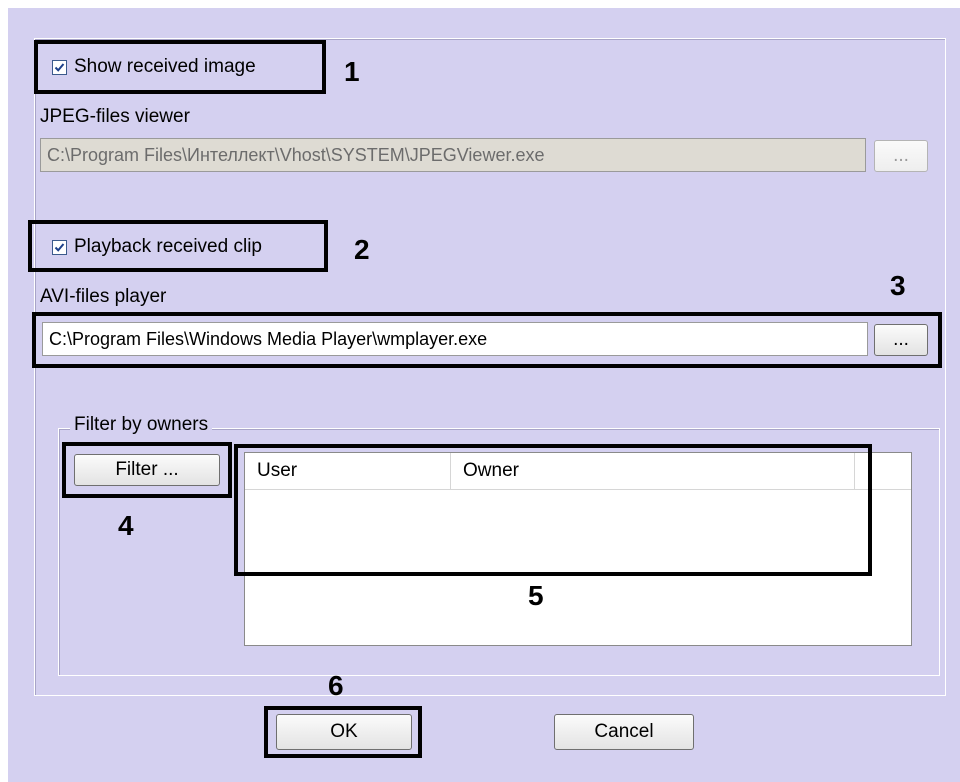 The width and height of the screenshot is (960, 782). What do you see at coordinates (141, 425) in the screenshot?
I see `filter-group-title: Filter by owners` at bounding box center [141, 425].